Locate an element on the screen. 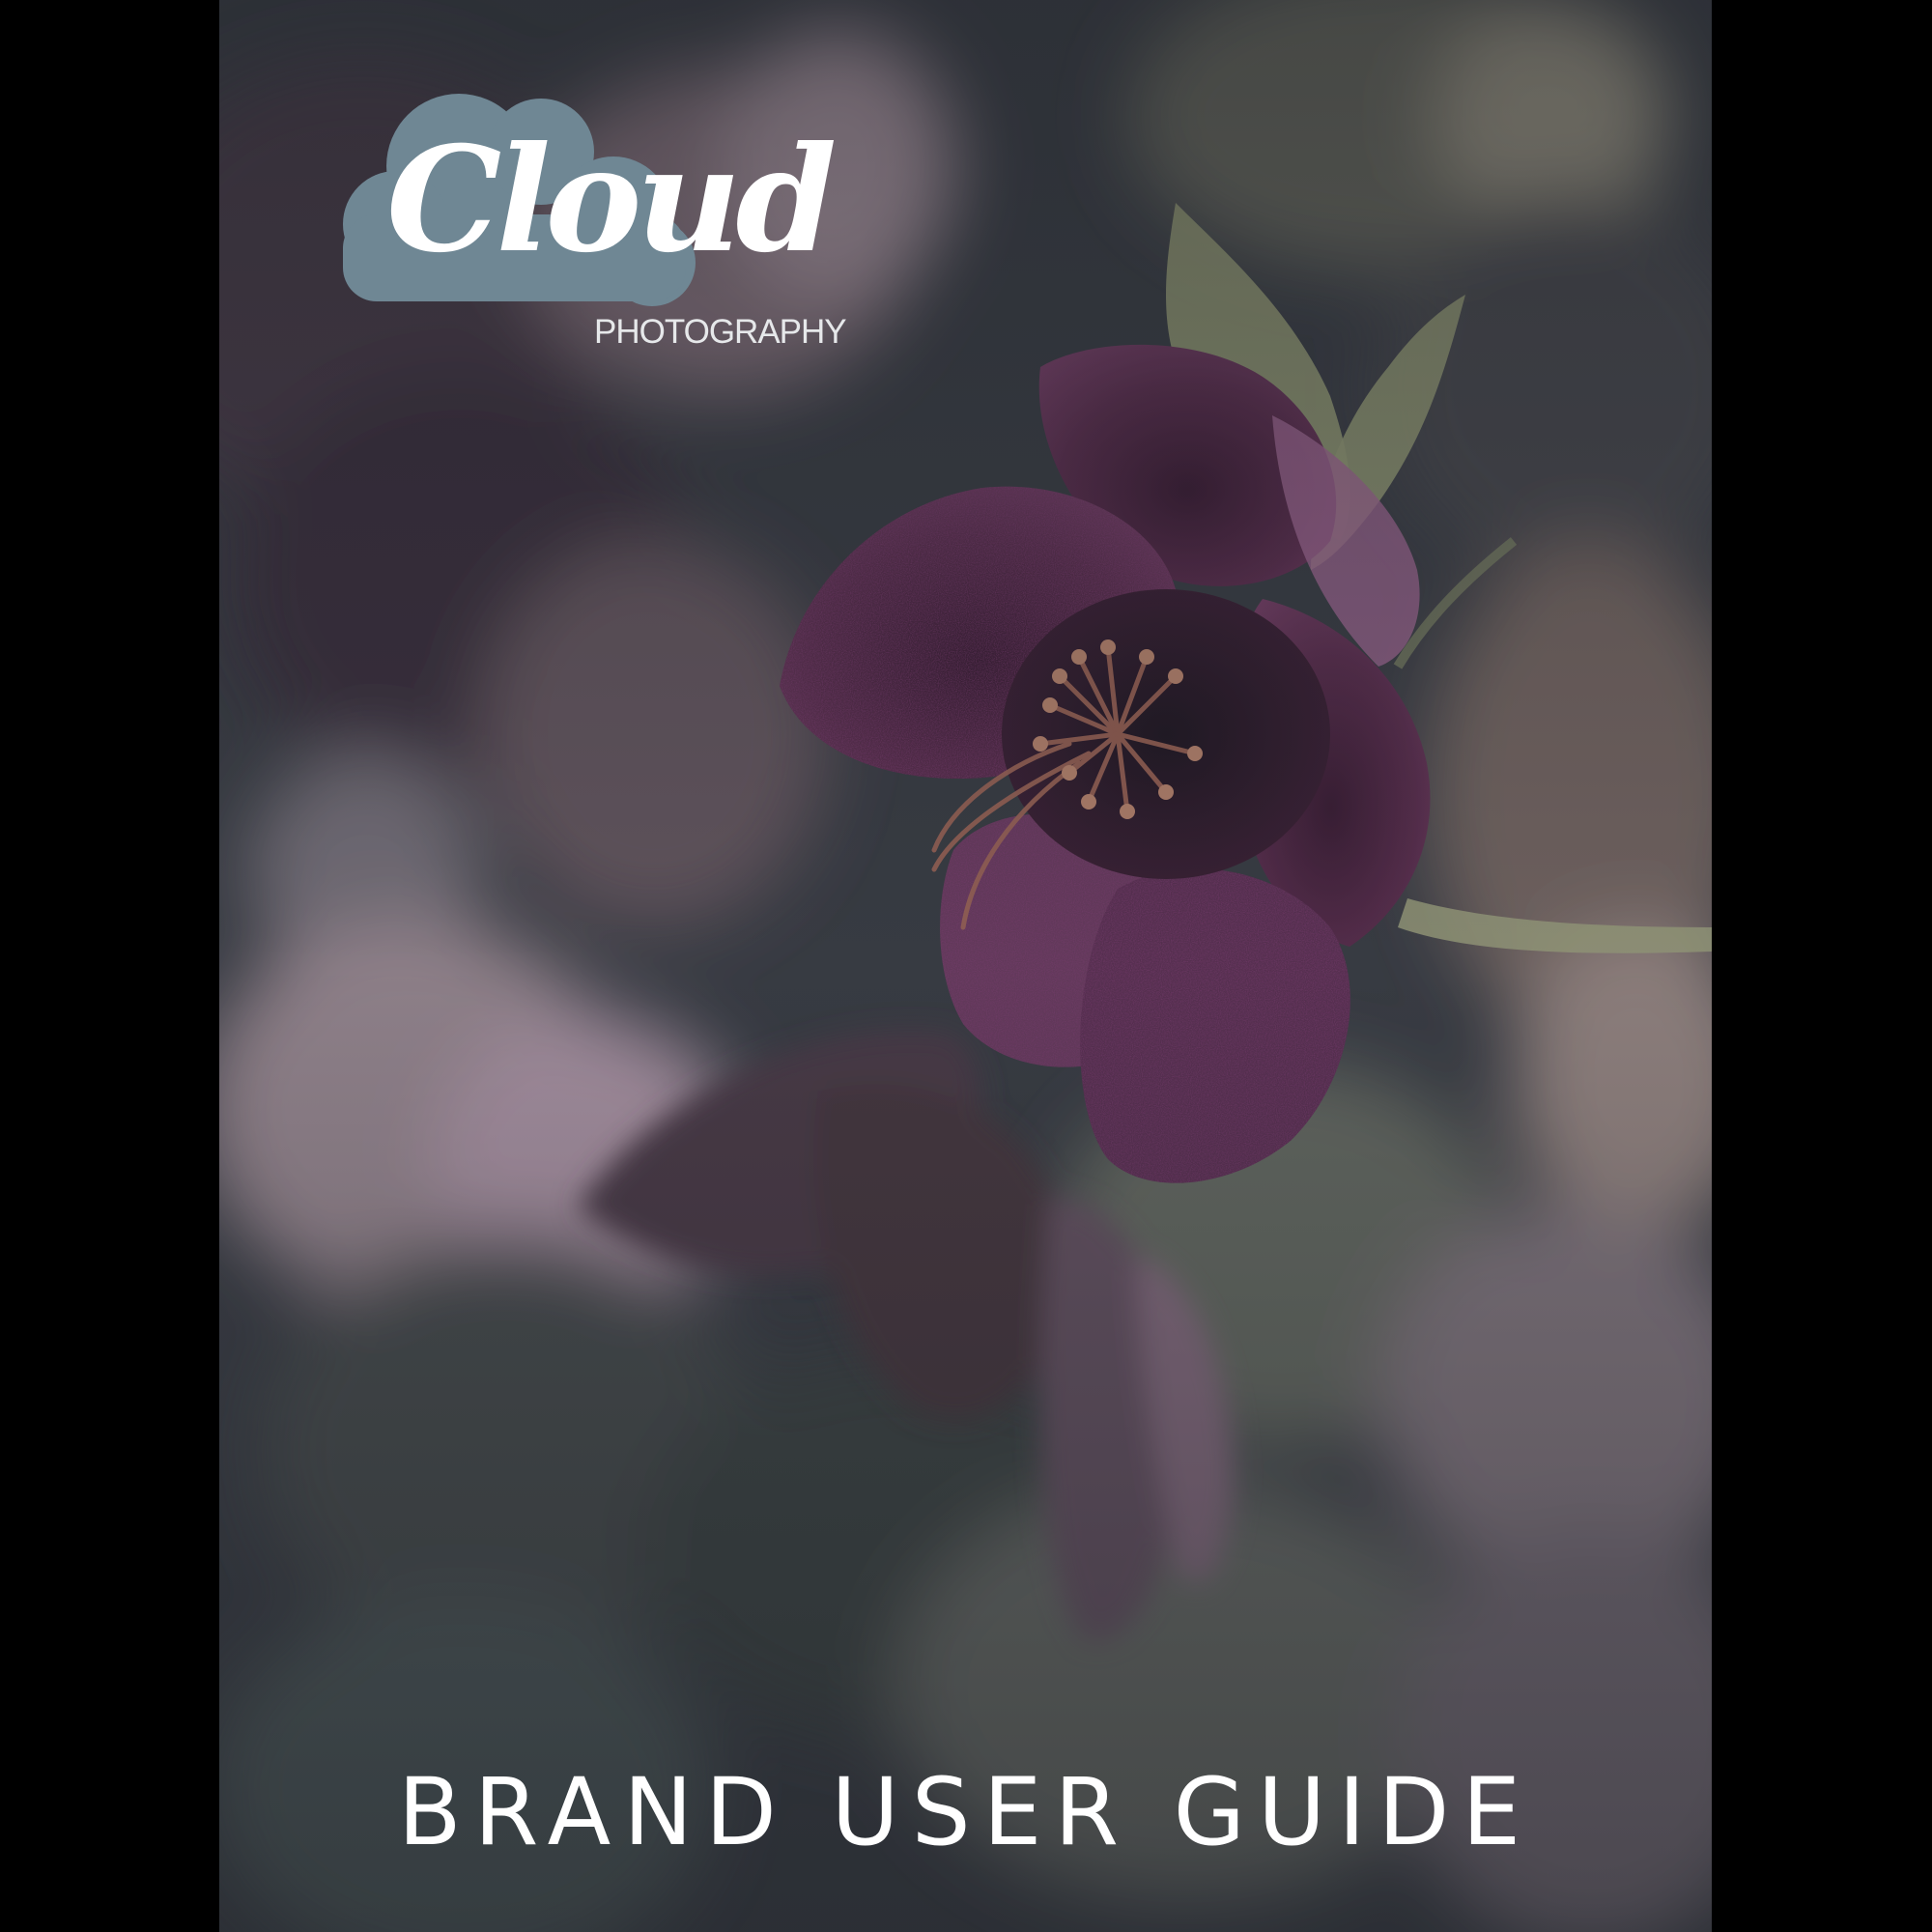 This screenshot has height=1932, width=1932. brand-logo: Cloud PHOTOGRAPHY is located at coordinates (590, 224).